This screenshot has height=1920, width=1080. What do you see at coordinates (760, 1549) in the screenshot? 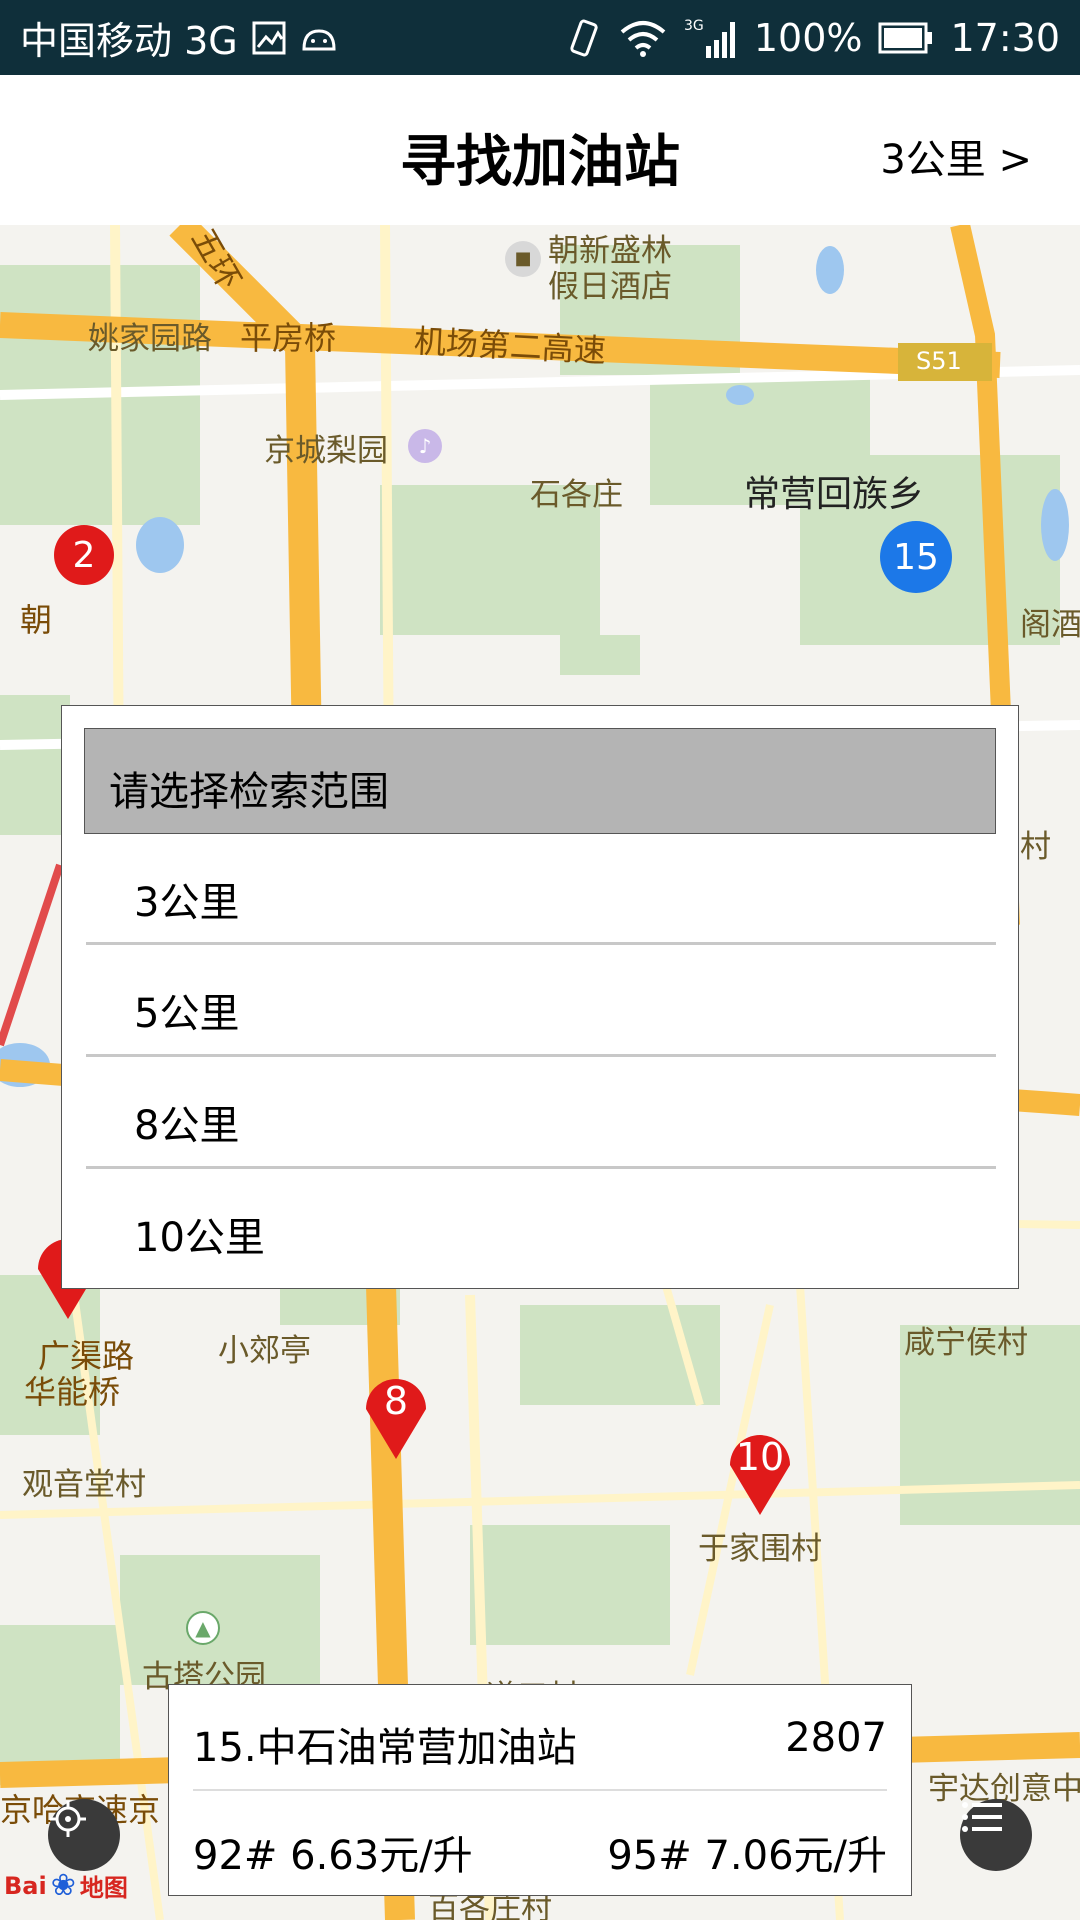
I see `map-label-yujiawei: 于家围村` at bounding box center [760, 1549].